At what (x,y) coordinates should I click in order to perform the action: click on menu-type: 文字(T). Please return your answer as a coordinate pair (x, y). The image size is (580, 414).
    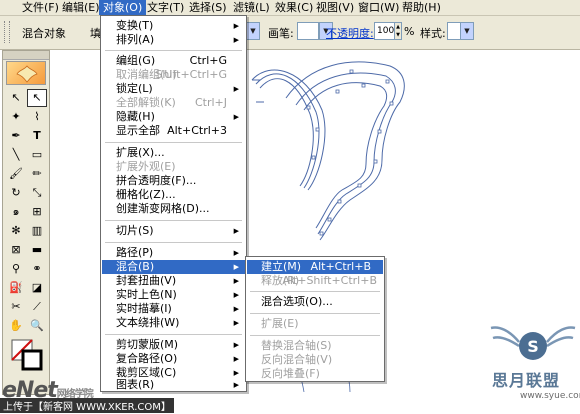
    Looking at the image, I should click on (165, 7).